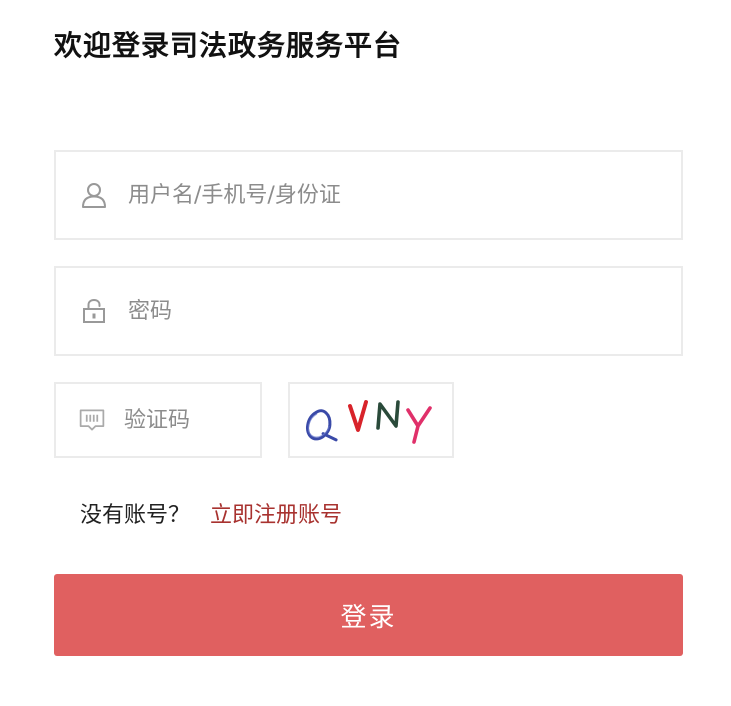 This screenshot has height=706, width=731. What do you see at coordinates (94, 195) in the screenshot?
I see `user-icon` at bounding box center [94, 195].